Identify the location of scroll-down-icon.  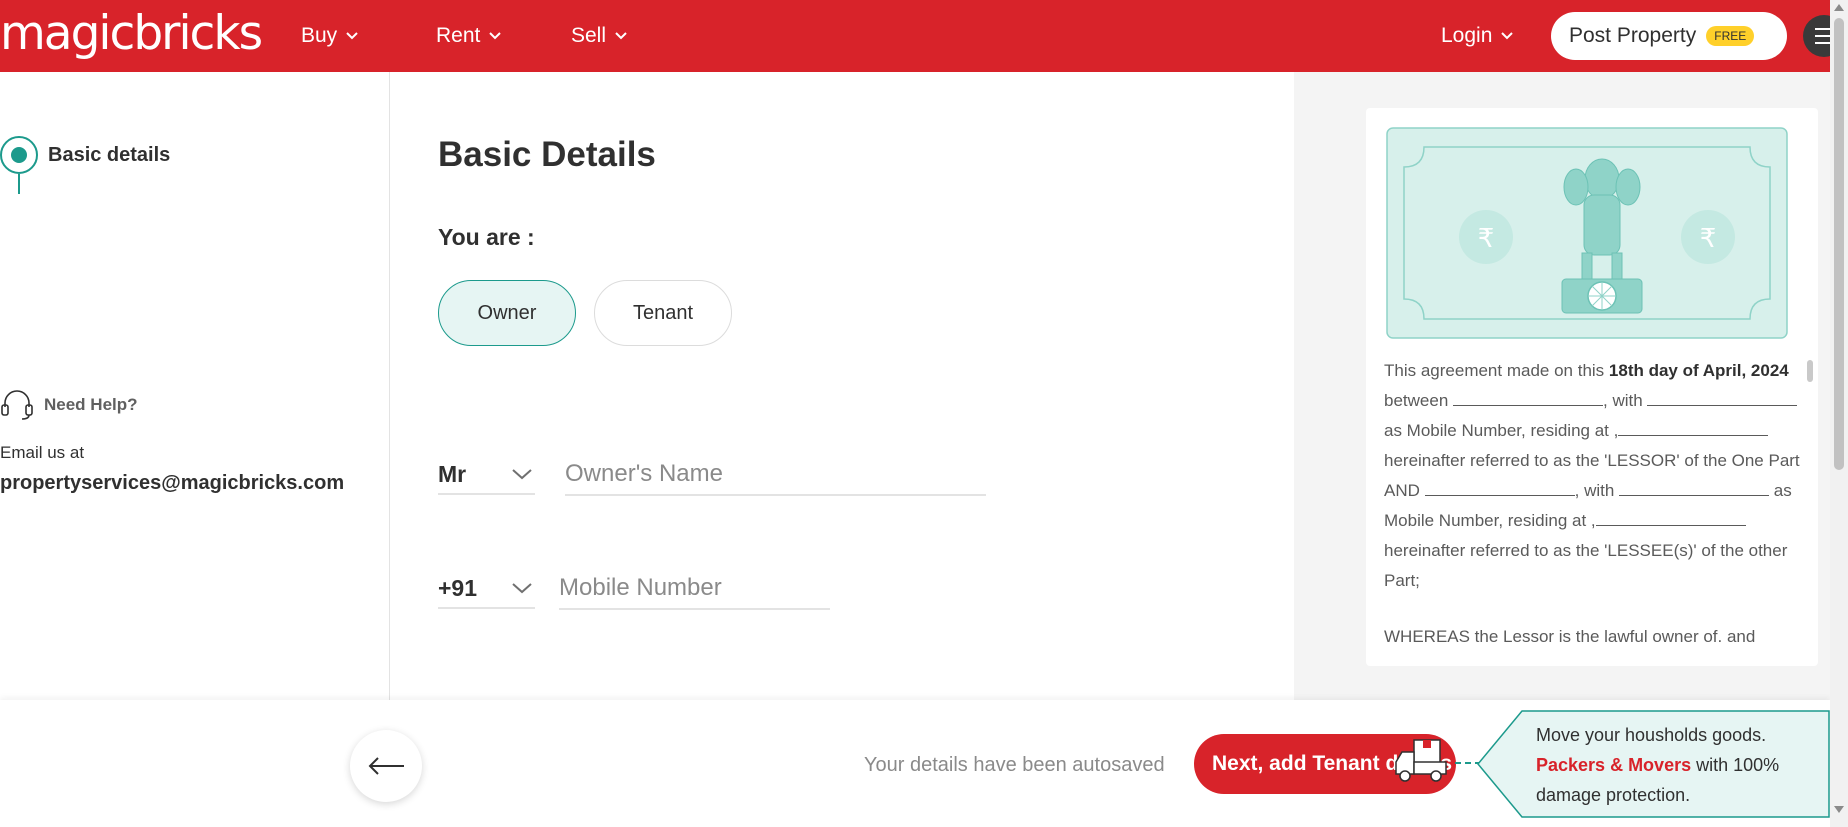
(1839, 809).